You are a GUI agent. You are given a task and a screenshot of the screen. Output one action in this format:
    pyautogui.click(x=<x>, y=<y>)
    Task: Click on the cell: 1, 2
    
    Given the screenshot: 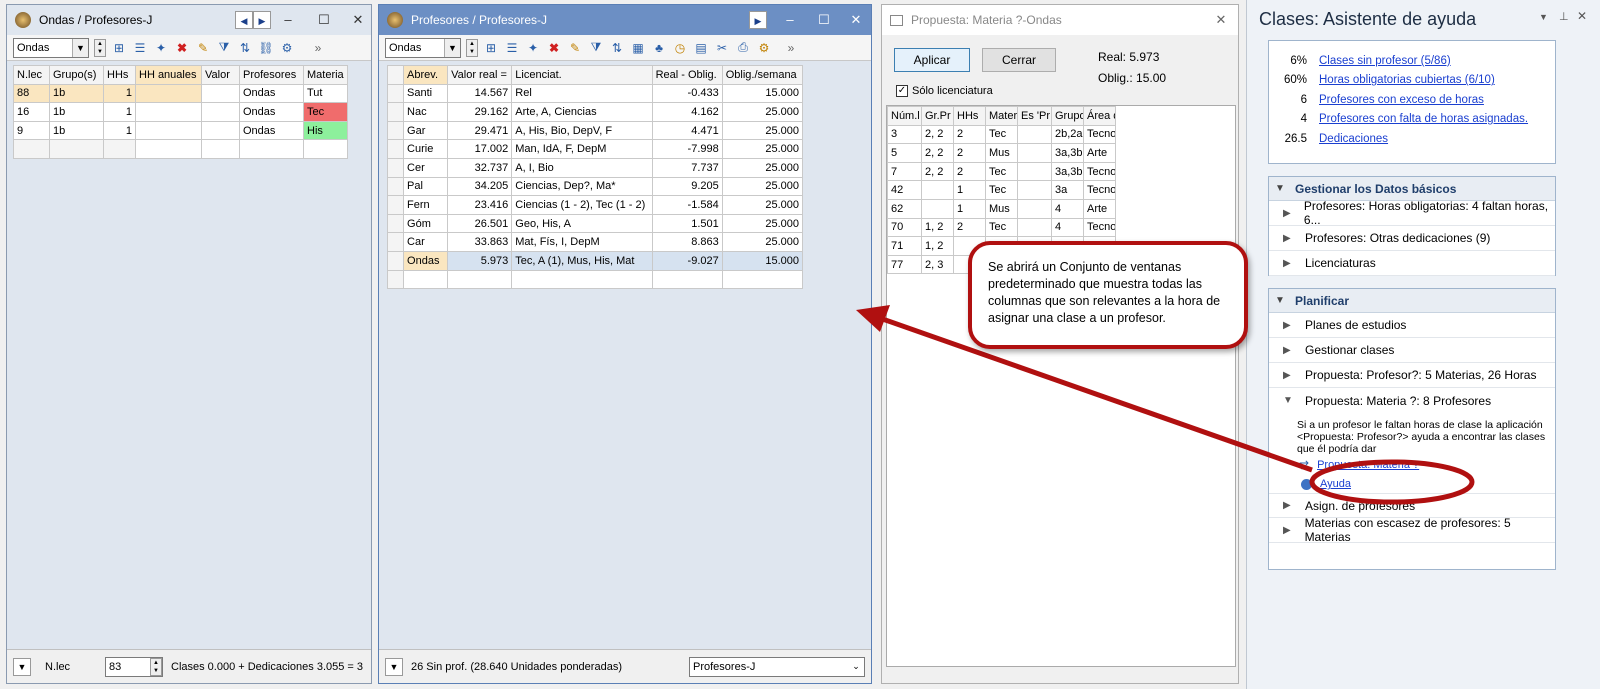 What is the action you would take?
    pyautogui.click(x=937, y=246)
    